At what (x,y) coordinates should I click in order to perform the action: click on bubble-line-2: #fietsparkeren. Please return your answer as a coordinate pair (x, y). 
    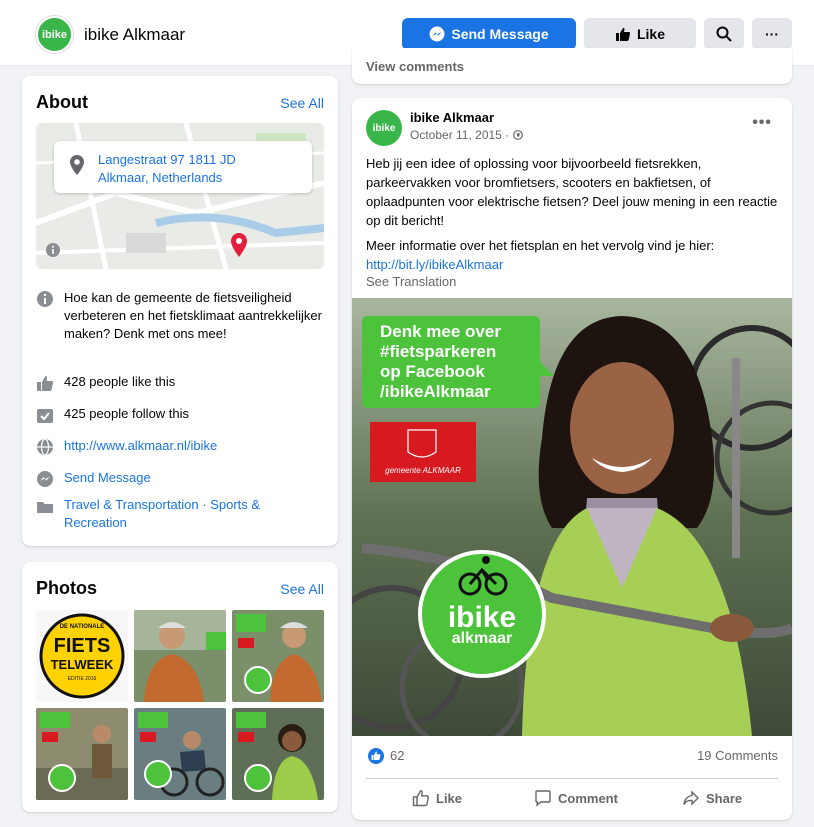
    Looking at the image, I should click on (438, 351).